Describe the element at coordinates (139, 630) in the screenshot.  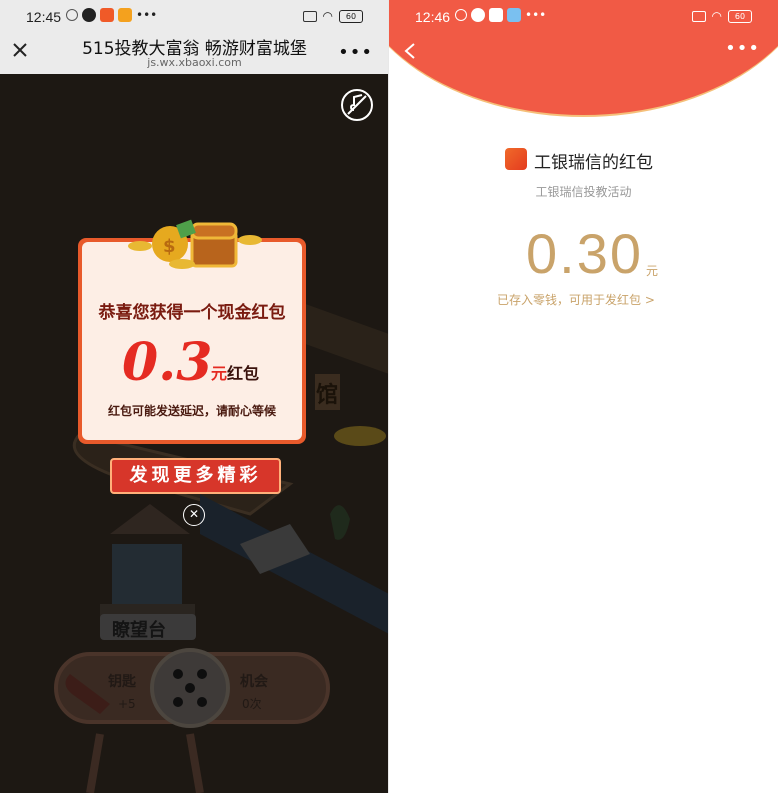
I see `tower-label: 瞭望台` at that location.